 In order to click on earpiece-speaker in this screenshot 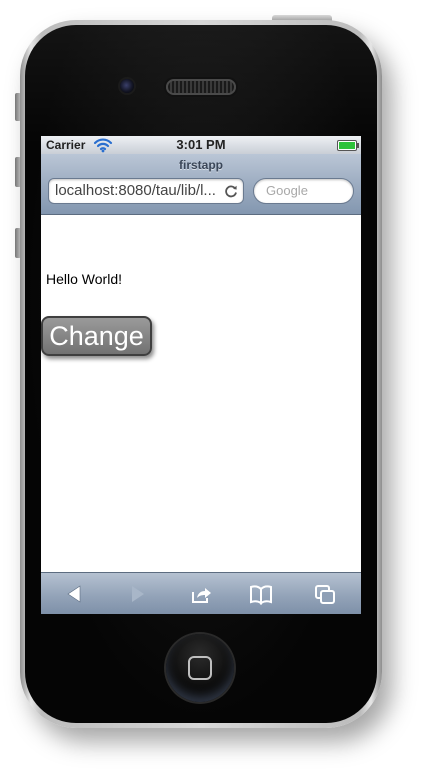, I will do `click(201, 87)`.